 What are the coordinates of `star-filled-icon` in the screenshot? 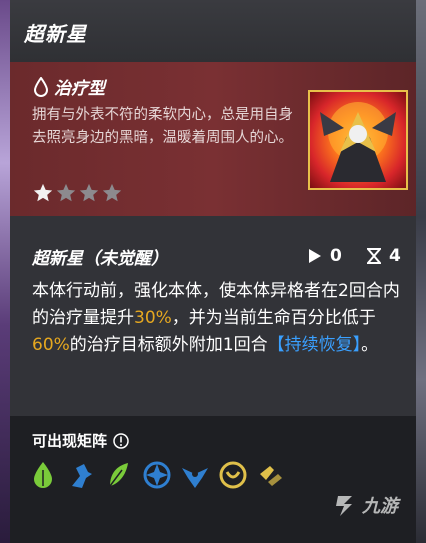 It's located at (43, 192).